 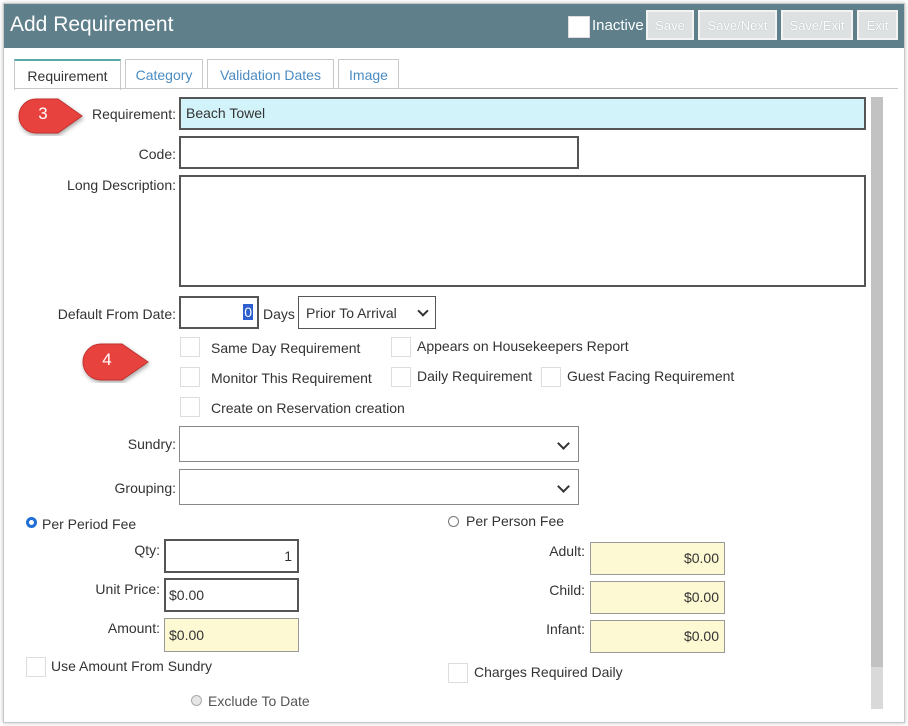 I want to click on vertical-scrollbar-thumb, so click(x=877, y=382).